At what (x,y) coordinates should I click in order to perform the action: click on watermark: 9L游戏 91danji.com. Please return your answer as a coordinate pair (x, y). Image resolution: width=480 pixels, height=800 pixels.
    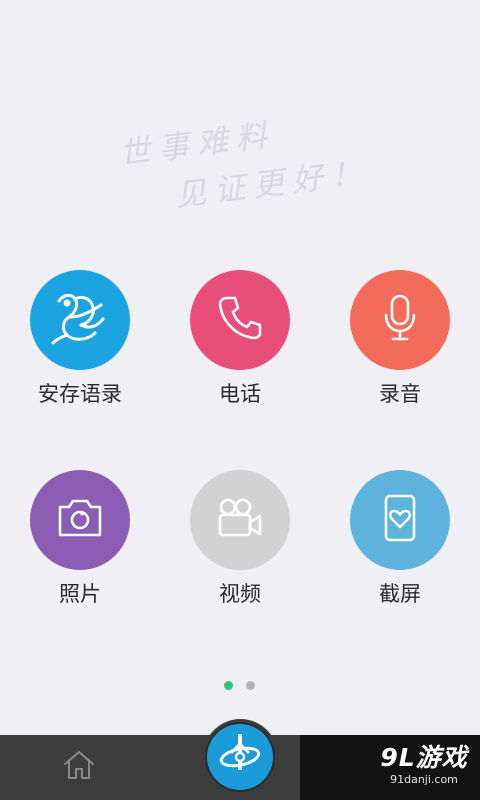
    Looking at the image, I should click on (424, 765).